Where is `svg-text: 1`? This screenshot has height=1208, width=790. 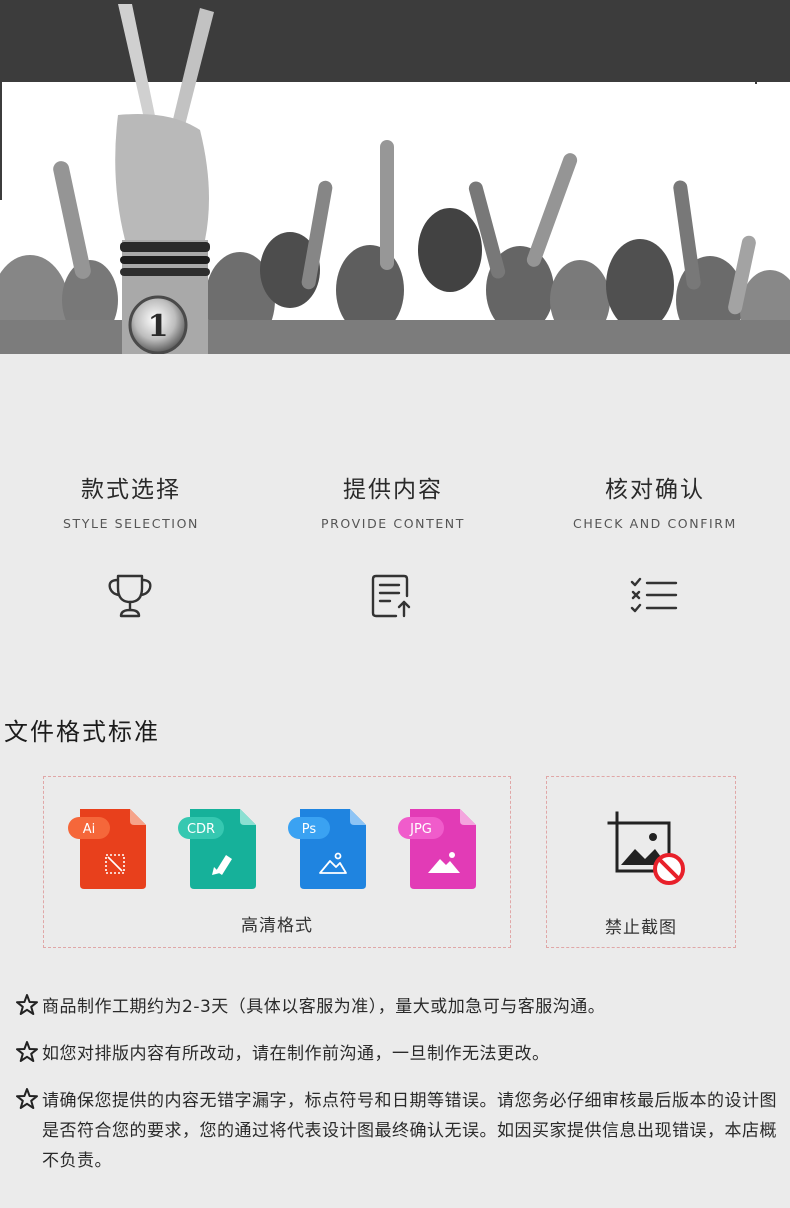 svg-text: 1 is located at coordinates (158, 326).